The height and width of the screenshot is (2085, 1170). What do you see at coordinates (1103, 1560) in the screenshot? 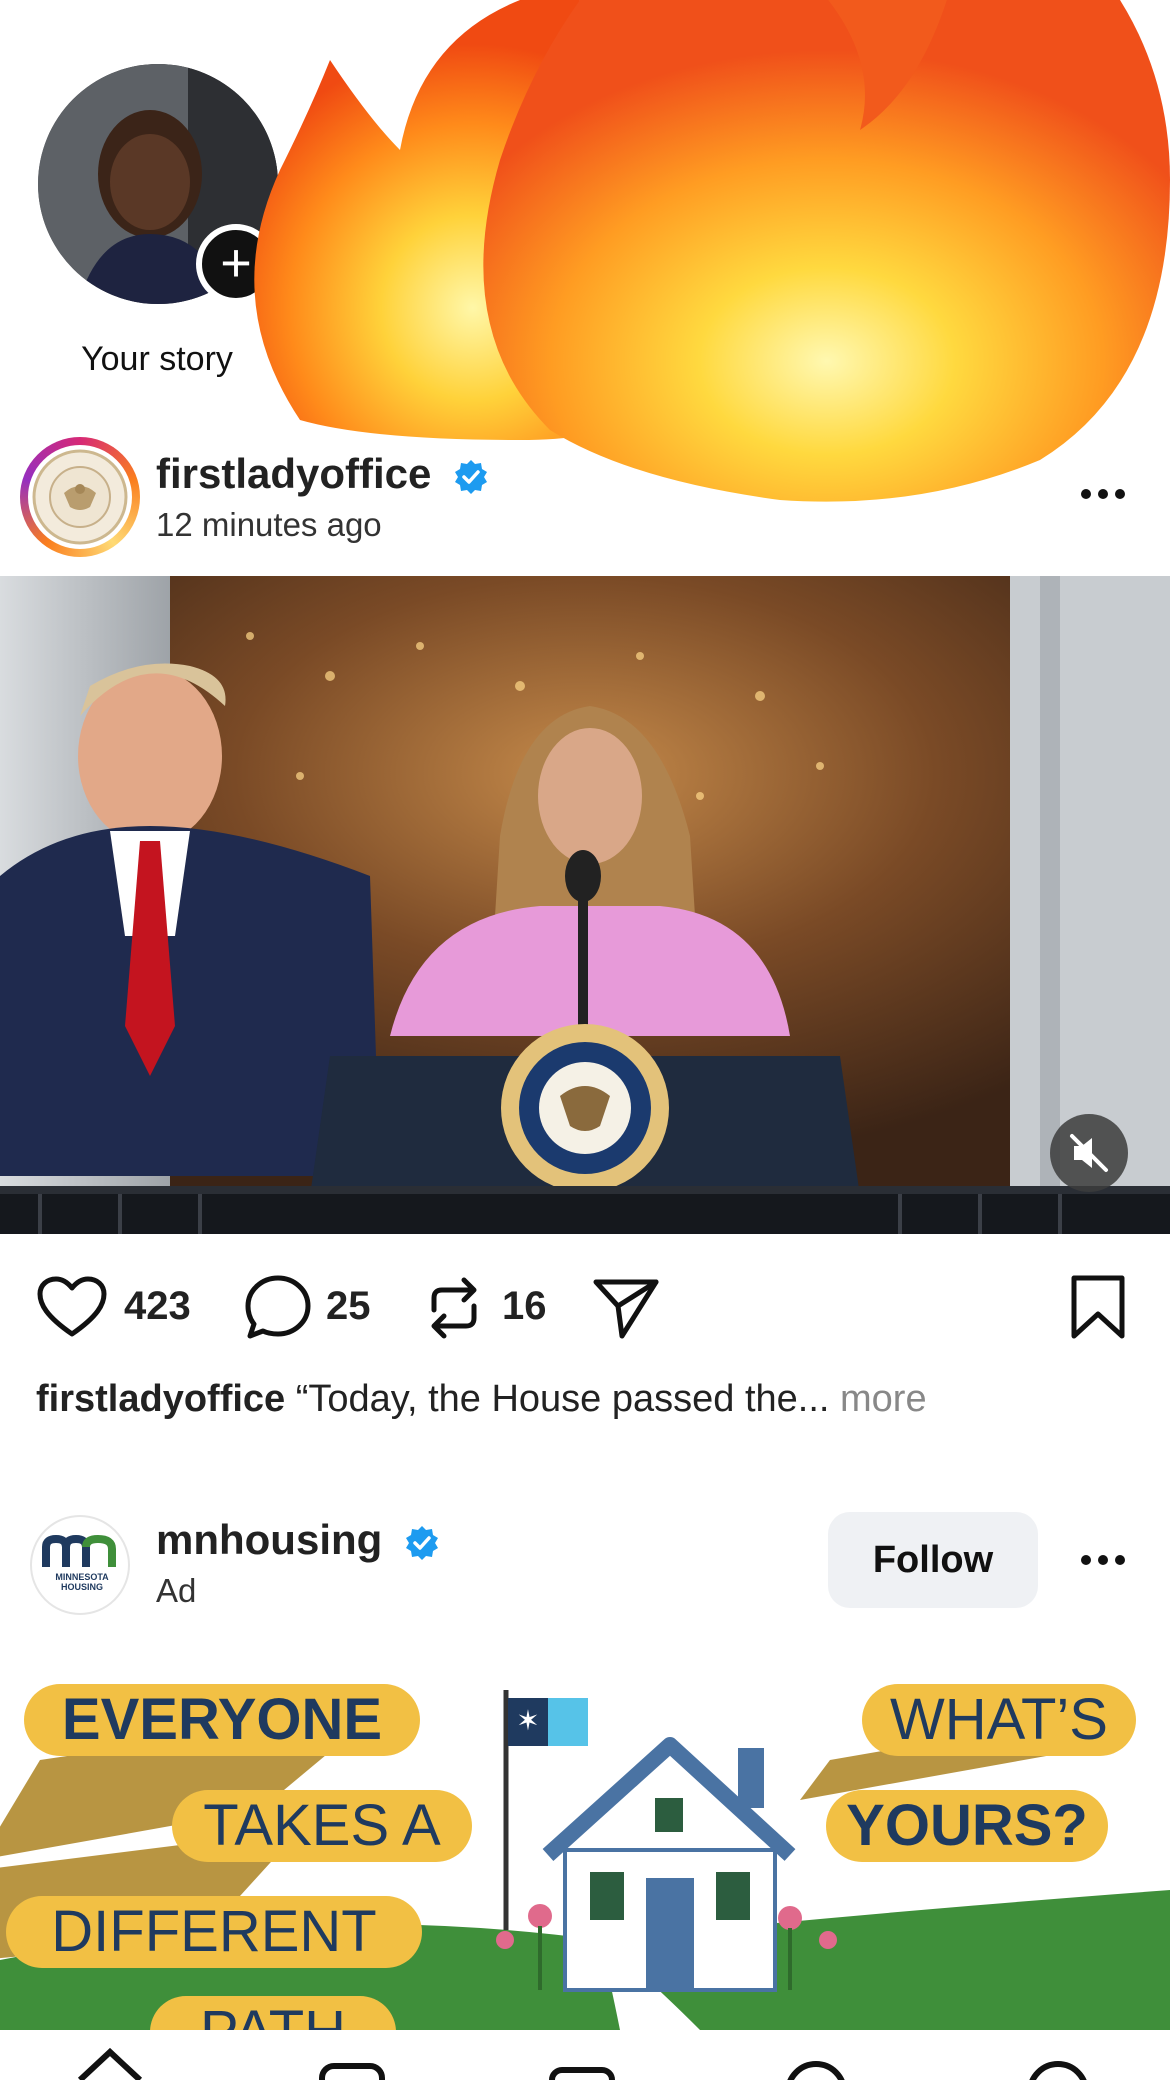
I see `ad-more-icon` at bounding box center [1103, 1560].